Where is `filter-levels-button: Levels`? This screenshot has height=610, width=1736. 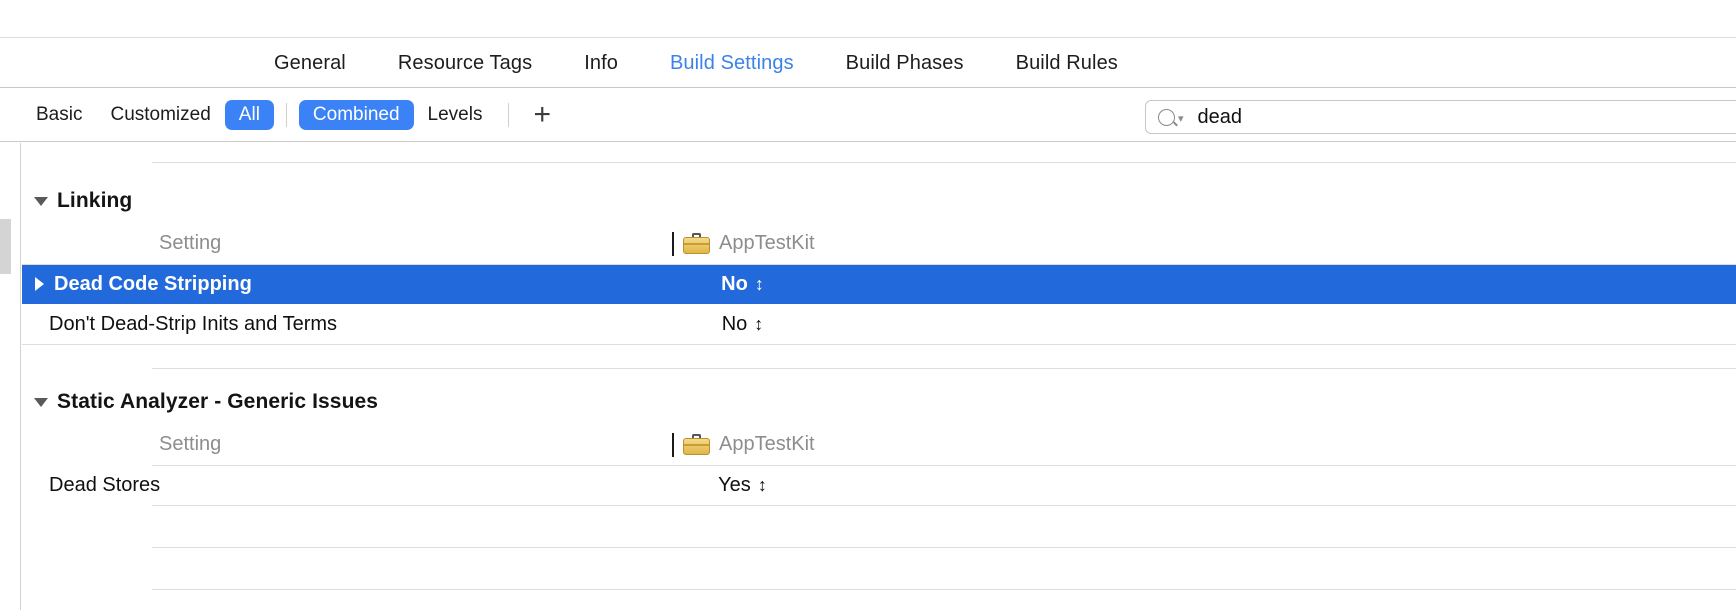
filter-levels-button: Levels is located at coordinates (455, 115).